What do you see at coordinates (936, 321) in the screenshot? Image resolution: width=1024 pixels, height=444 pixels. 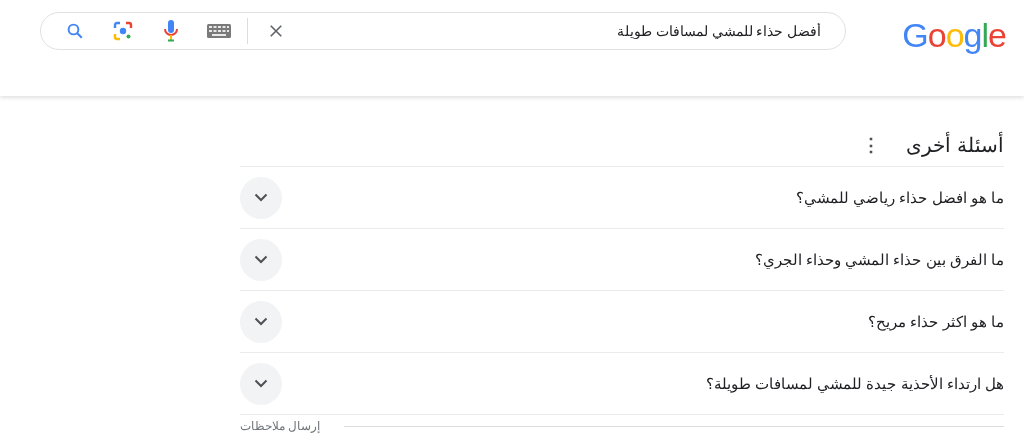 I see `question-text: ما هو اكثر حذاء مريح؟` at bounding box center [936, 321].